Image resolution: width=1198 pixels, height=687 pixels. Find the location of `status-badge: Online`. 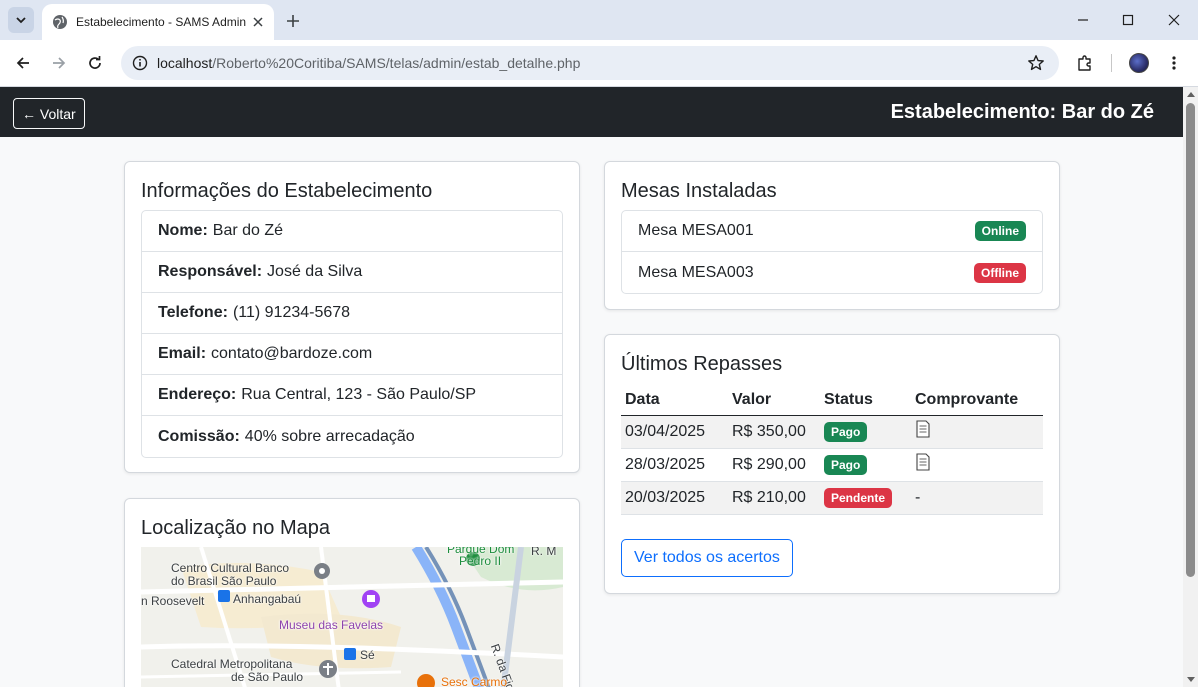

status-badge: Online is located at coordinates (1000, 231).